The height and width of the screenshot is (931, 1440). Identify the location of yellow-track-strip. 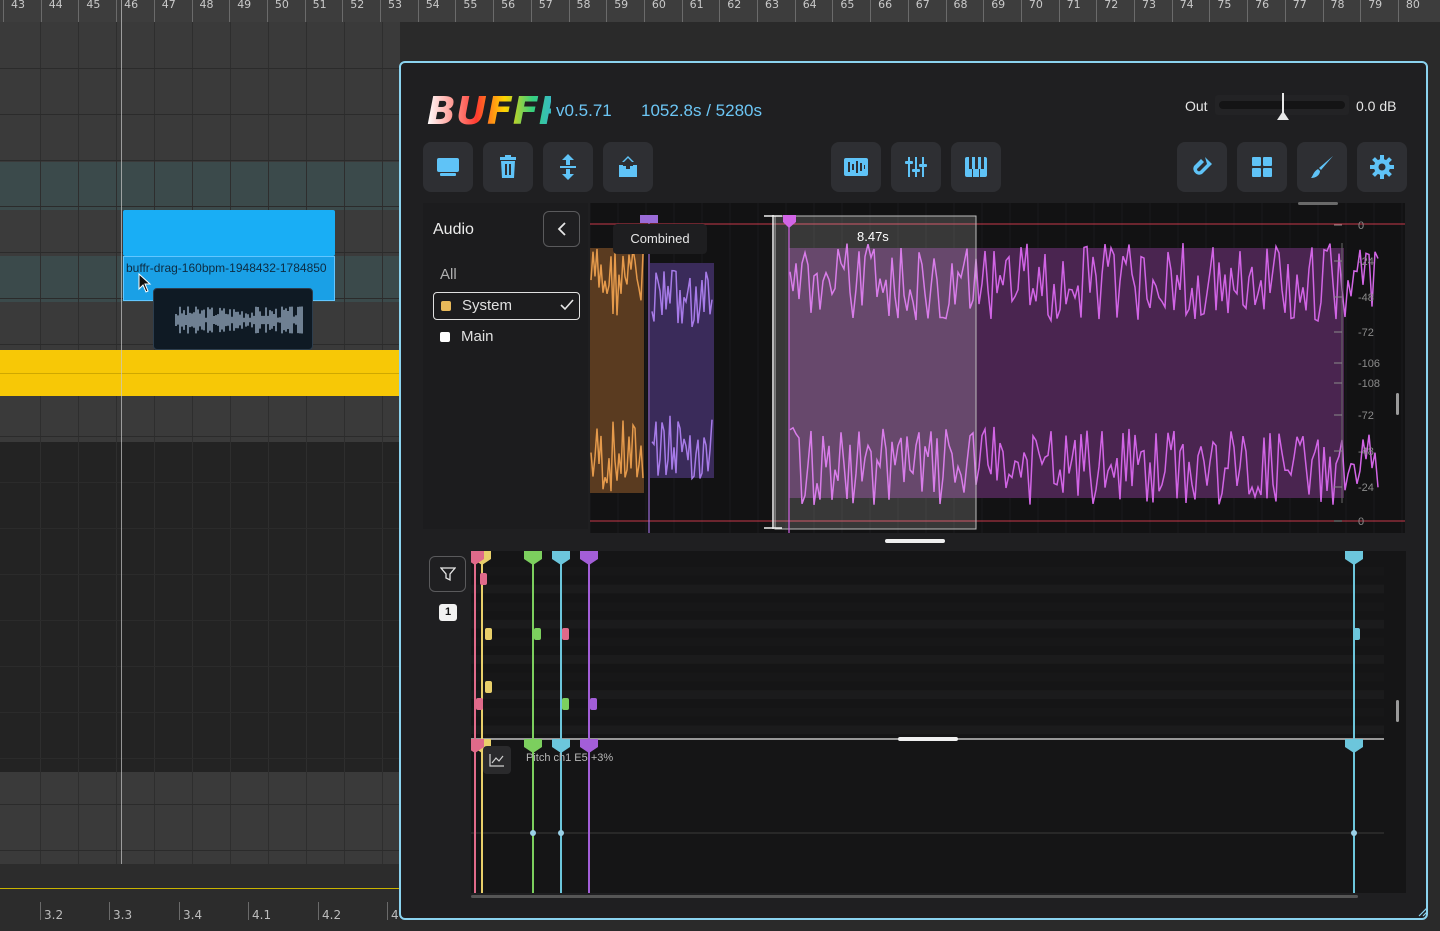
(200, 373).